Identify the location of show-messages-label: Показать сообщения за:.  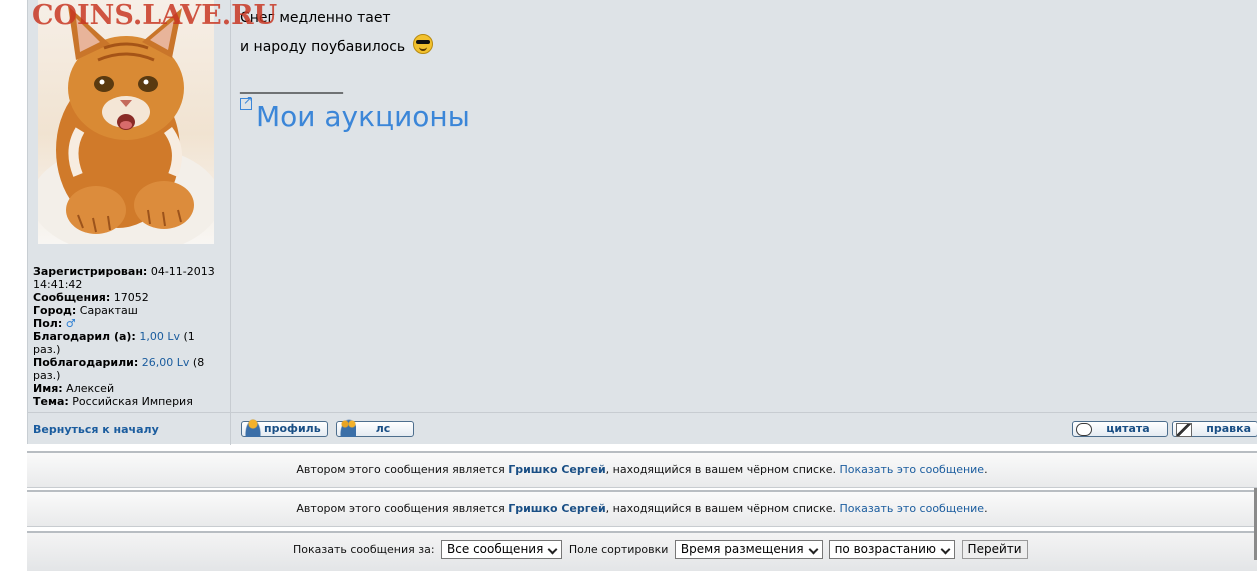
(364, 549).